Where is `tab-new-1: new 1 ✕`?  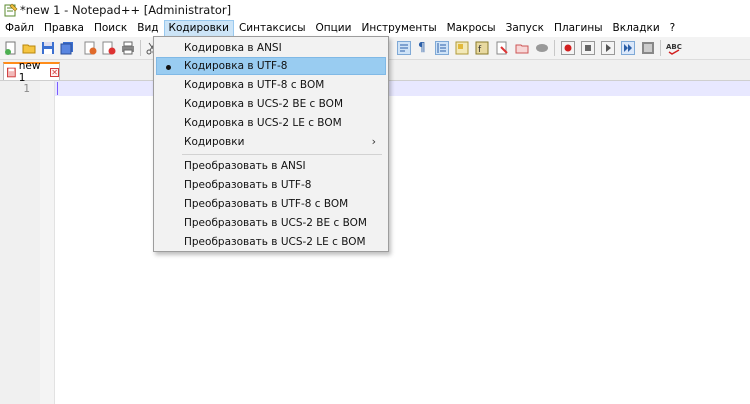
tab-new-1: new 1 ✕ is located at coordinates (31, 72).